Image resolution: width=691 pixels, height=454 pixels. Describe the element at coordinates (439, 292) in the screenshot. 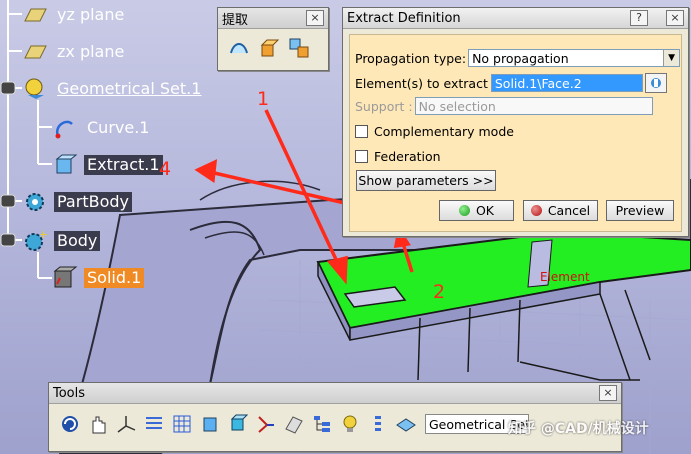

I see `annotation-2: 2` at that location.